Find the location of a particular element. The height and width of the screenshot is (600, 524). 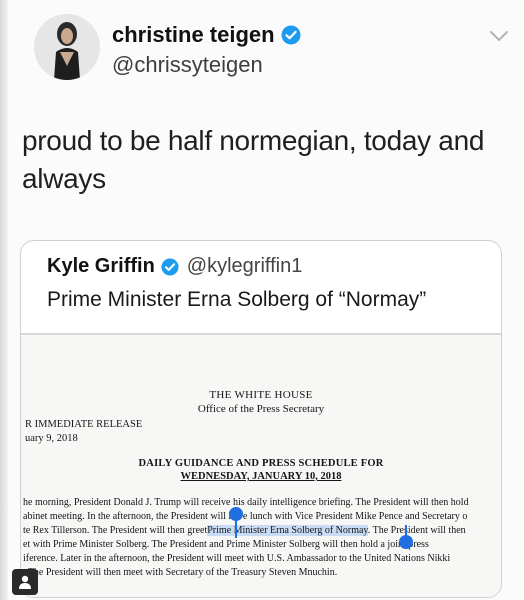

avatar is located at coordinates (67, 47).